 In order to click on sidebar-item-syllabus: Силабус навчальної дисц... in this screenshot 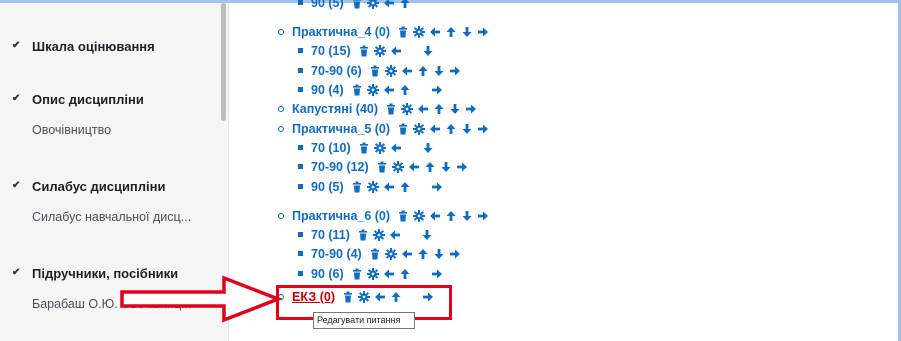, I will do `click(95, 217)`.